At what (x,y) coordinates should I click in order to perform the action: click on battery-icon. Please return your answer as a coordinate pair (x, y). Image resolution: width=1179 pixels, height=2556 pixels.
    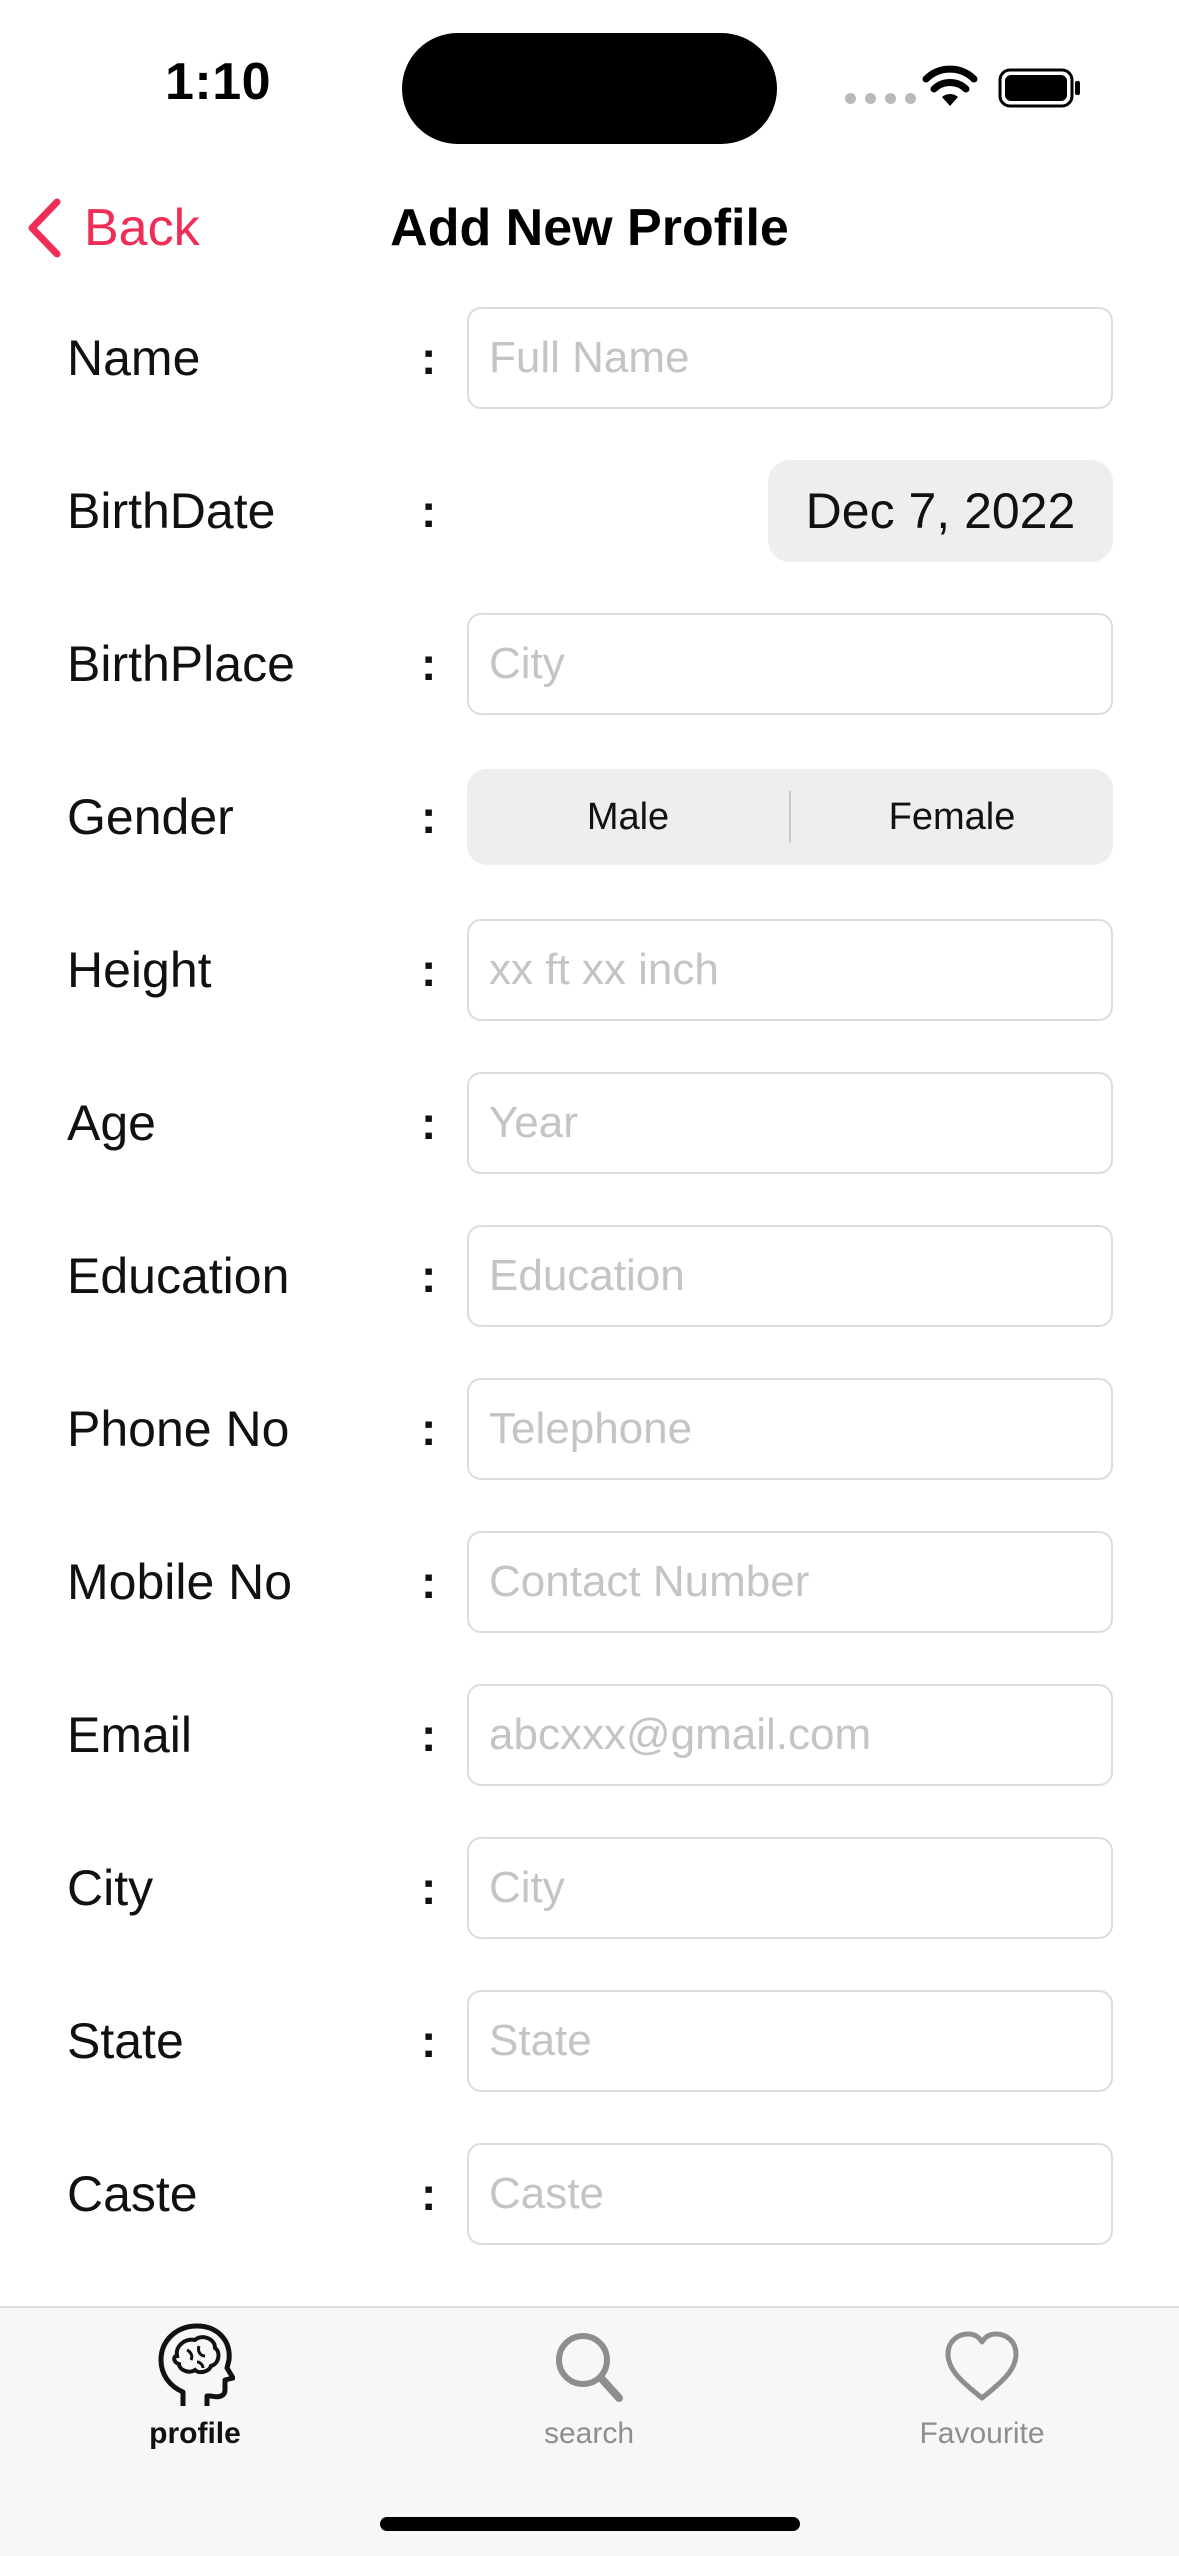
    Looking at the image, I should click on (1039, 88).